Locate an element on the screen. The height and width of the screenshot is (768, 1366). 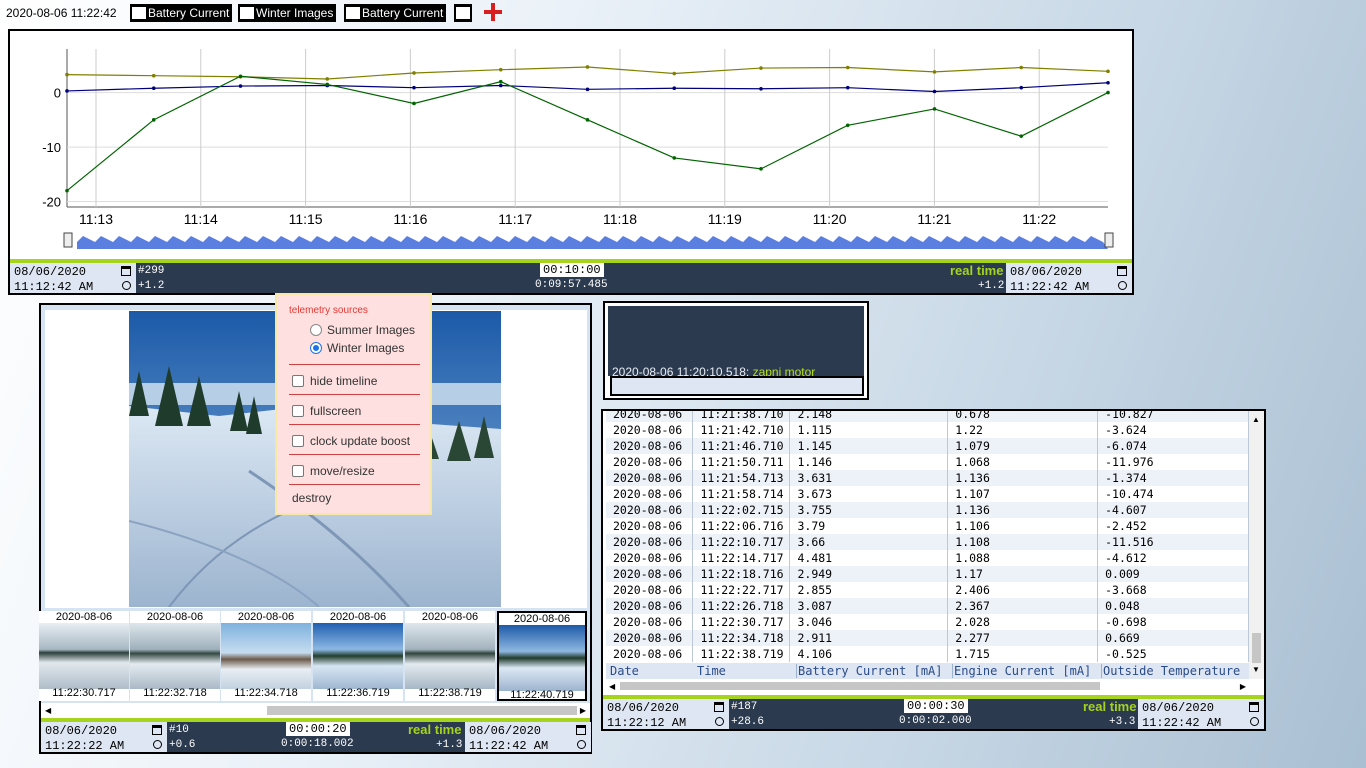
table-row: 2020-08-06 11:22:18.716 2.949 1.17 0.009 is located at coordinates (927, 574).